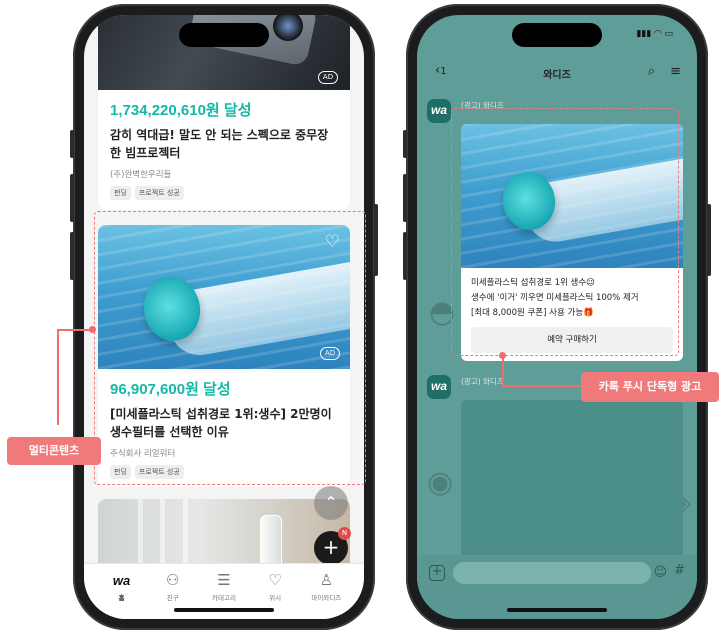  Describe the element at coordinates (572, 490) in the screenshot. I see `ad-message-bubble` at that location.